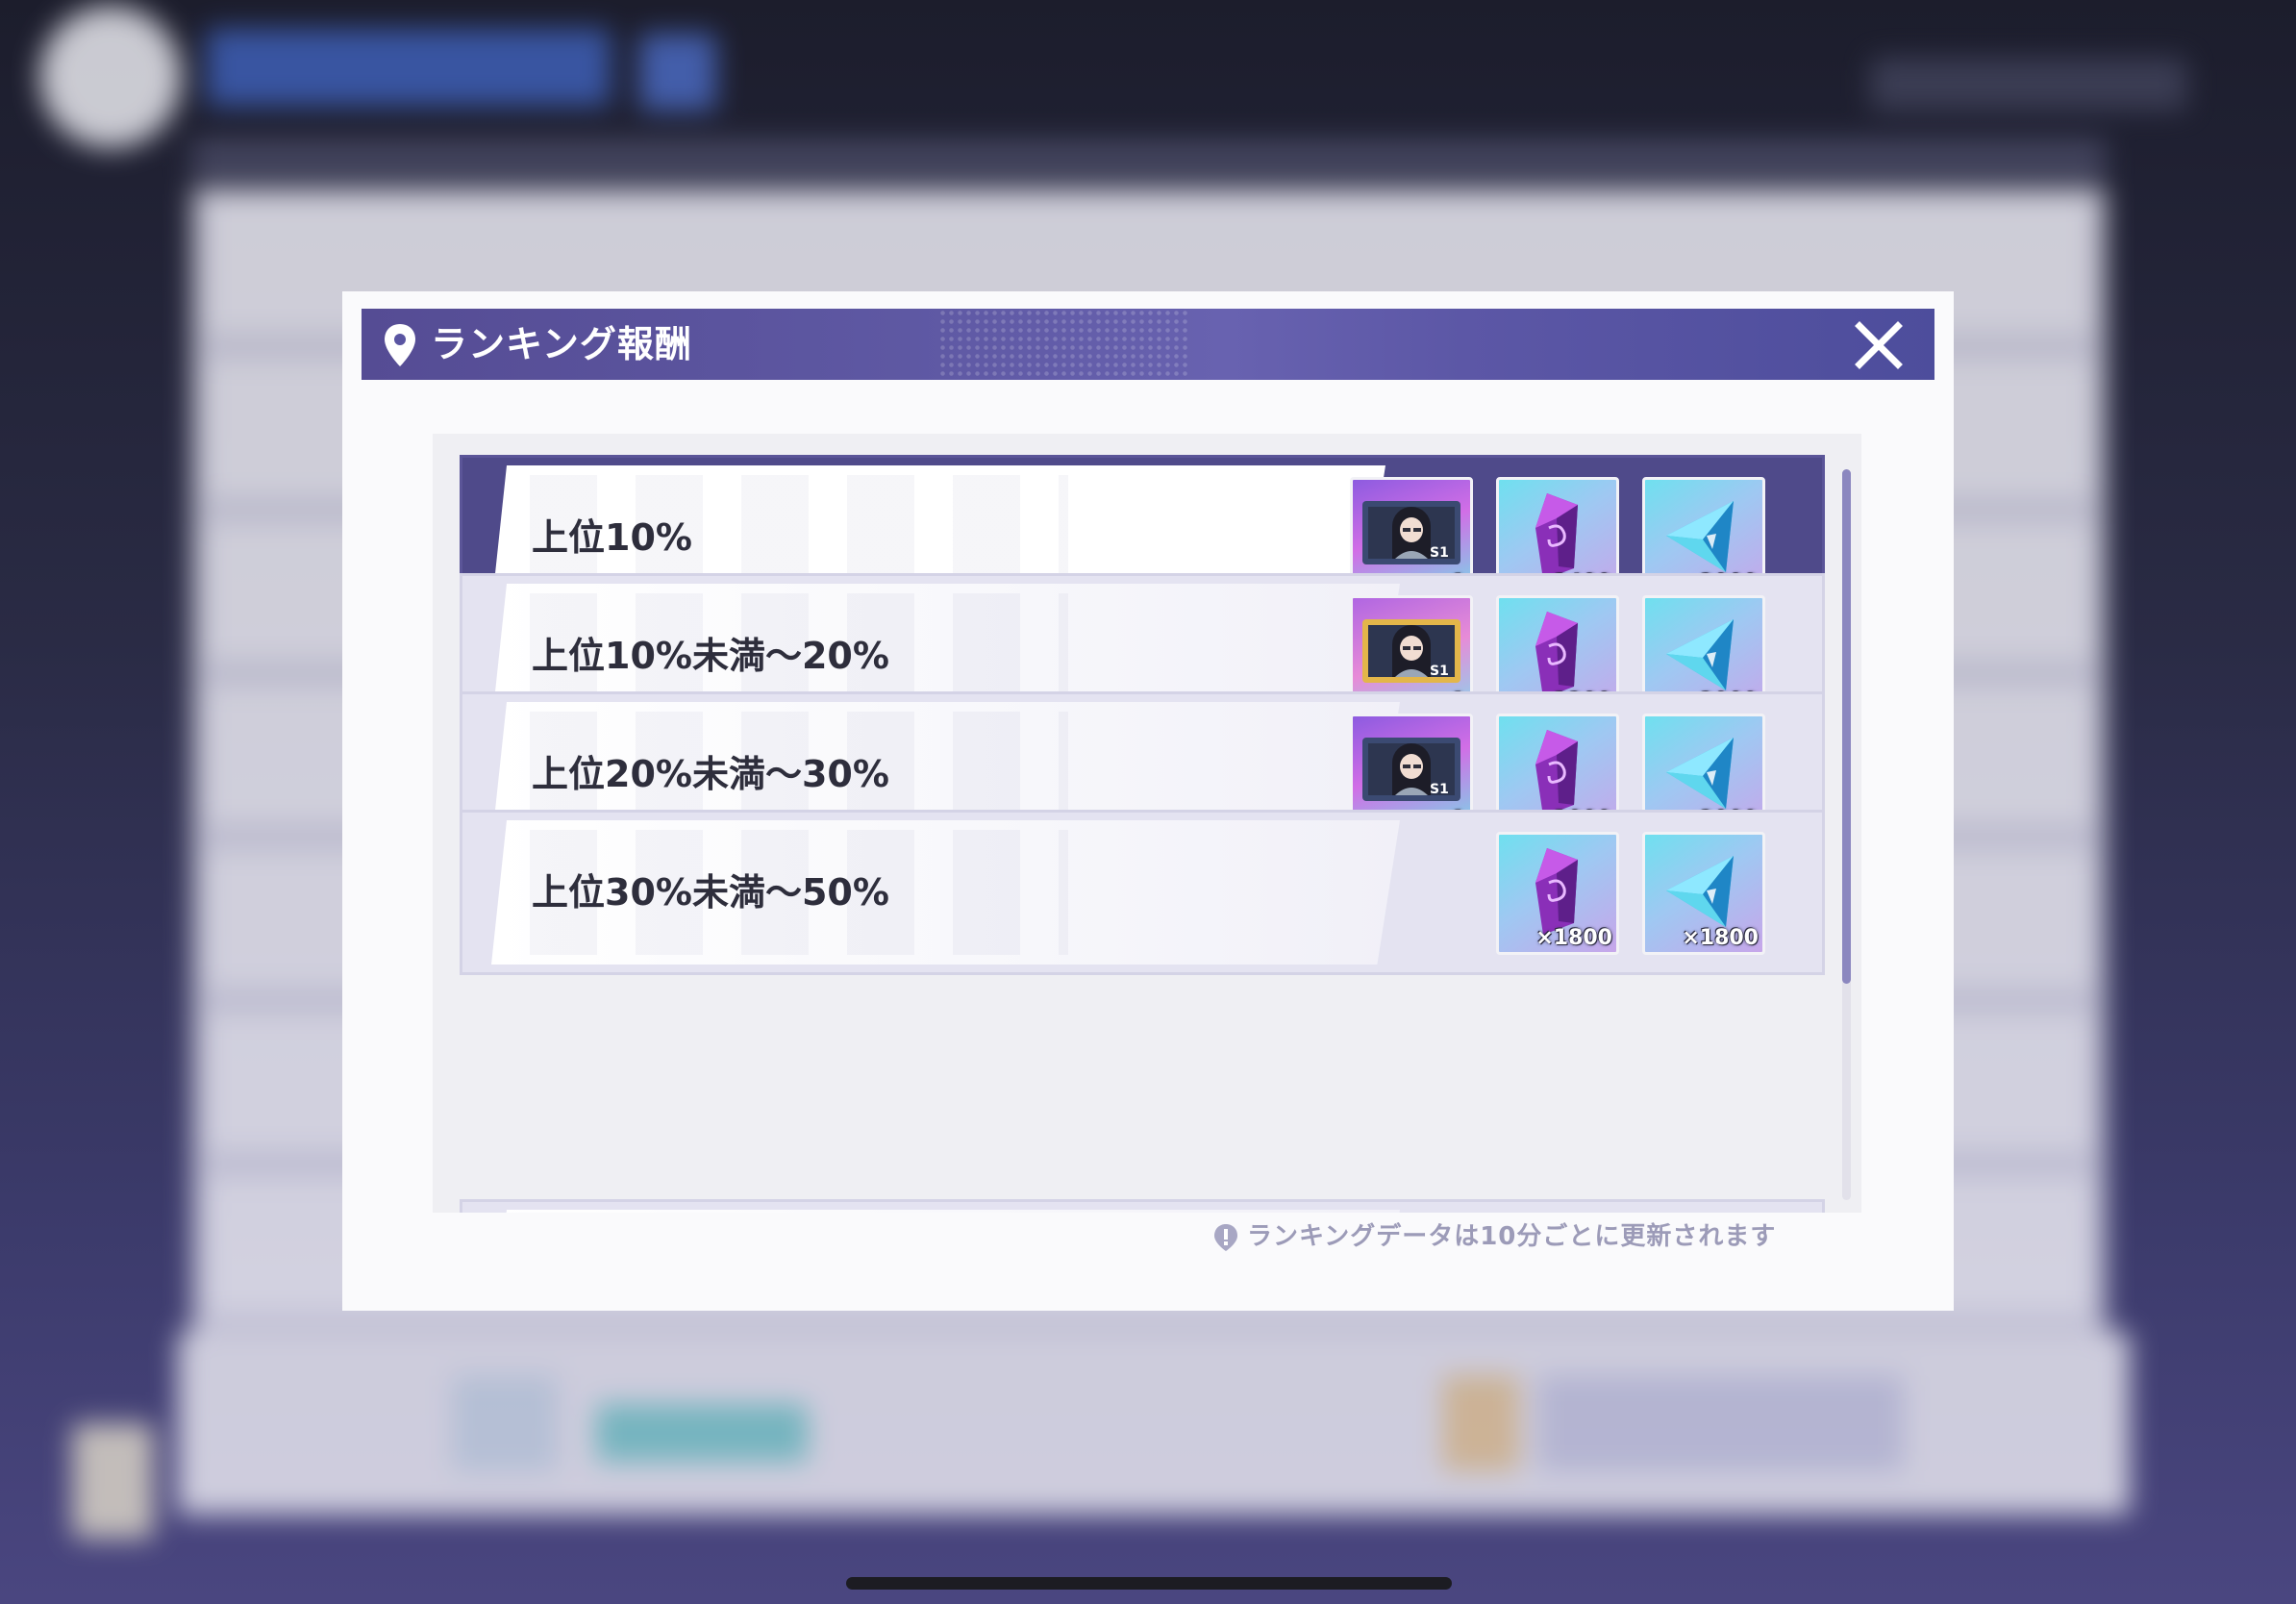 The width and height of the screenshot is (2296, 1604). What do you see at coordinates (113, 1481) in the screenshot?
I see `background-character` at bounding box center [113, 1481].